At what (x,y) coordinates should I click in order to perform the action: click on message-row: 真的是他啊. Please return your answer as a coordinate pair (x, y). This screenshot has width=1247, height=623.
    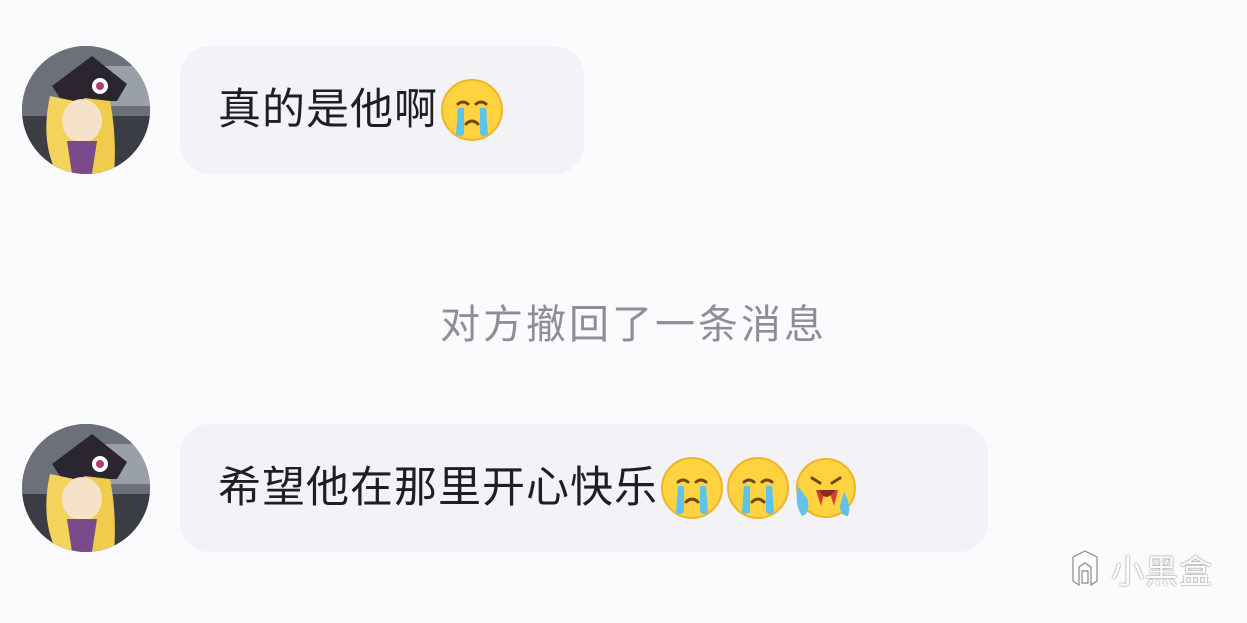
    Looking at the image, I should click on (303, 110).